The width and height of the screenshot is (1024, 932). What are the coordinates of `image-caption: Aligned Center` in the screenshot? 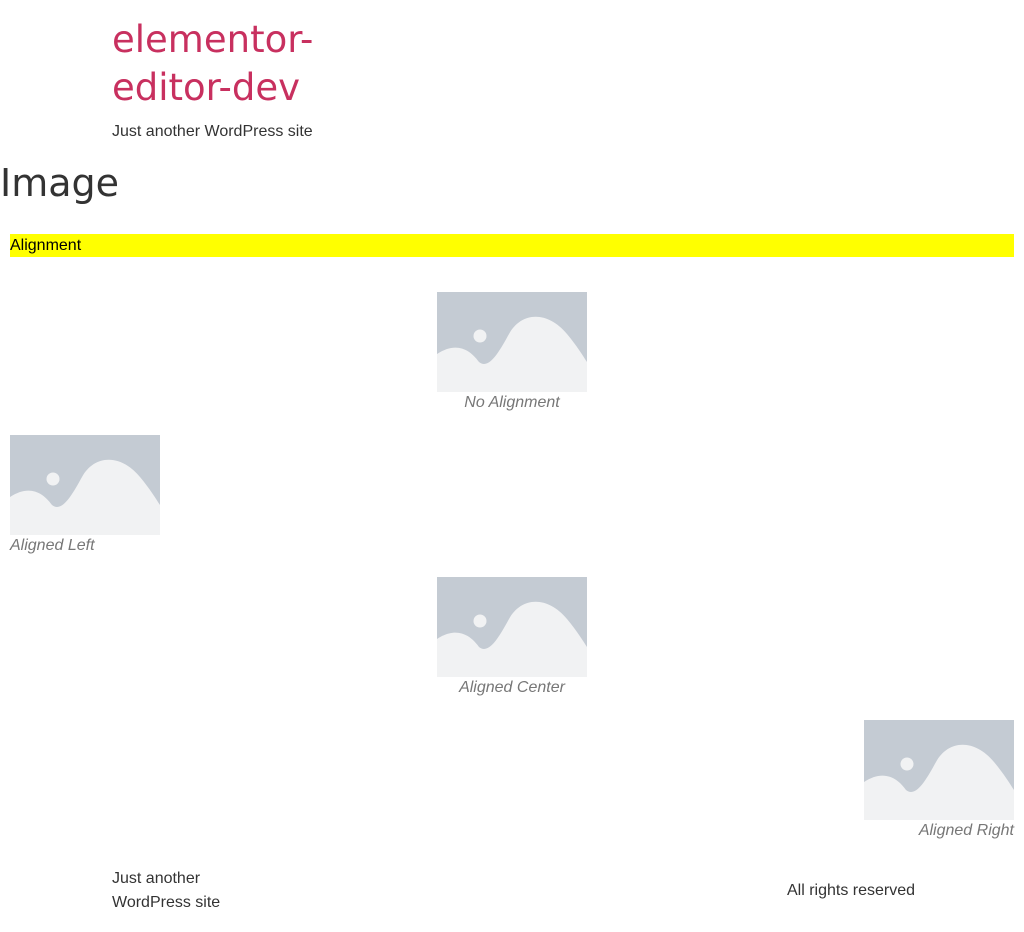 It's located at (512, 687).